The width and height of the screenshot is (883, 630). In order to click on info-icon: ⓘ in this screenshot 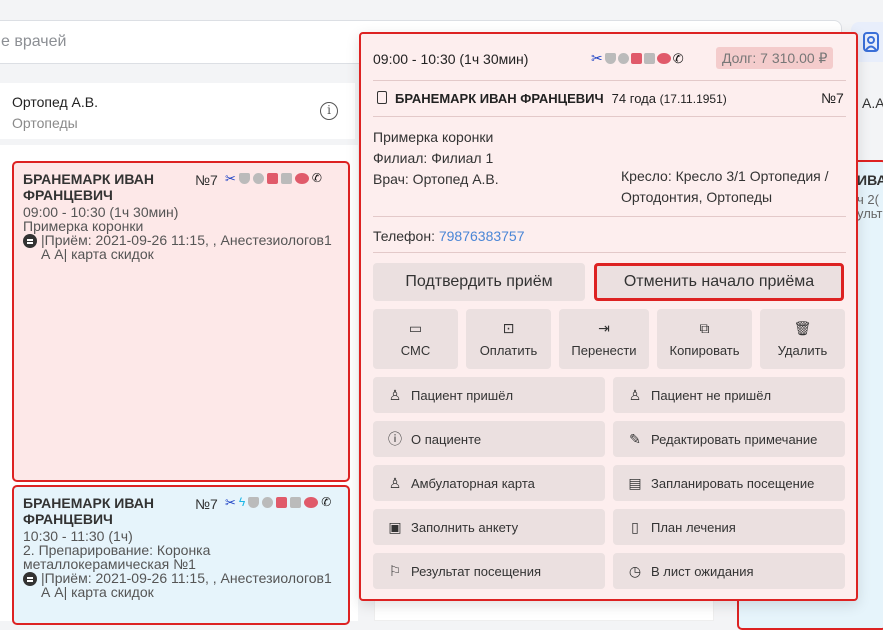, I will do `click(395, 439)`.